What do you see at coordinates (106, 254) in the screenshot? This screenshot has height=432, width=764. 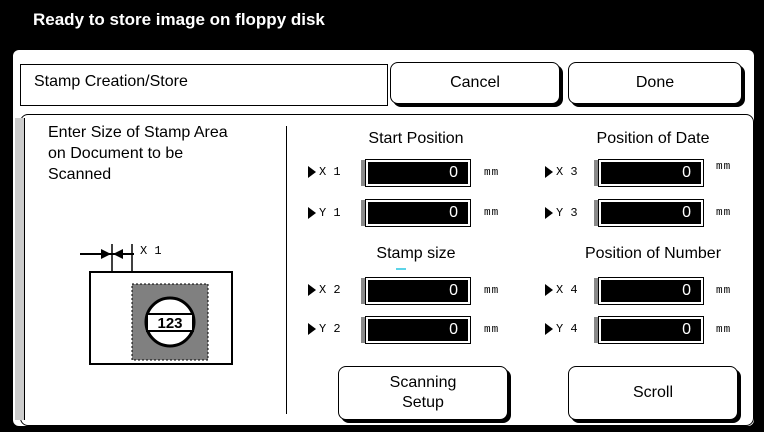 I see `dimension-arrow-left-icon` at bounding box center [106, 254].